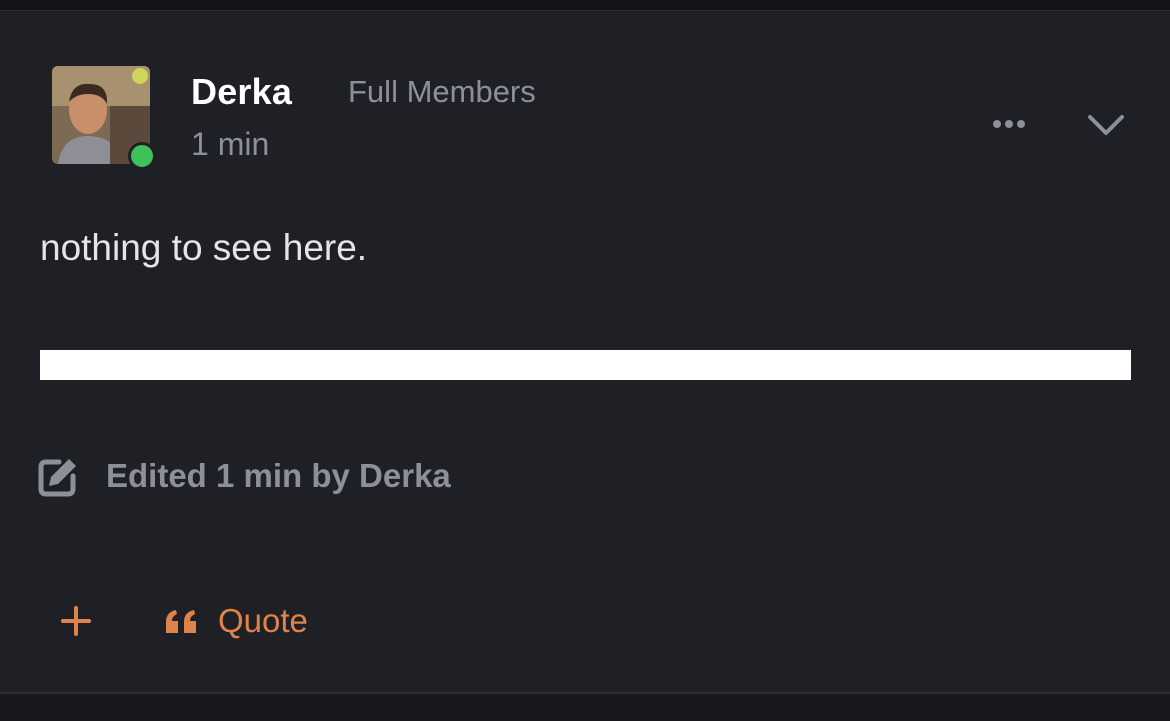 This screenshot has width=1170, height=721. What do you see at coordinates (585, 706) in the screenshot?
I see `bottom-divider` at bounding box center [585, 706].